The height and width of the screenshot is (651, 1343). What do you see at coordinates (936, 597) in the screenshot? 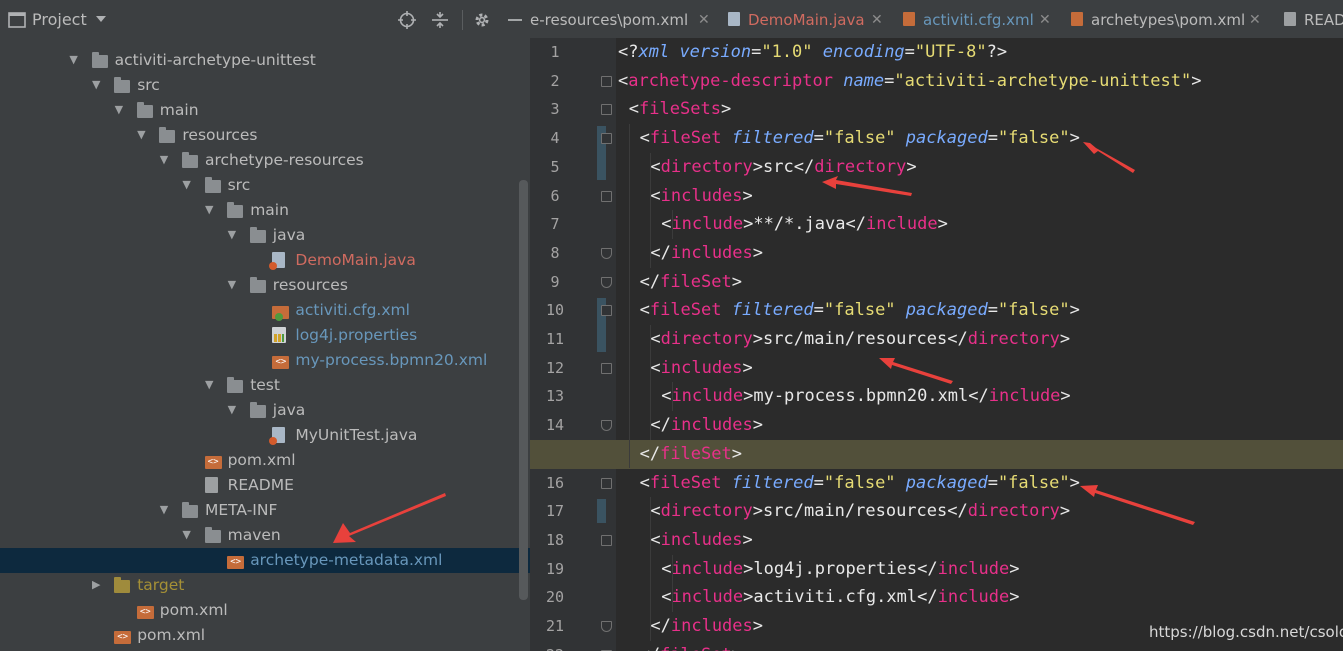
I see `code-line: <include>activiti.cfg.xml</include>` at bounding box center [936, 597].